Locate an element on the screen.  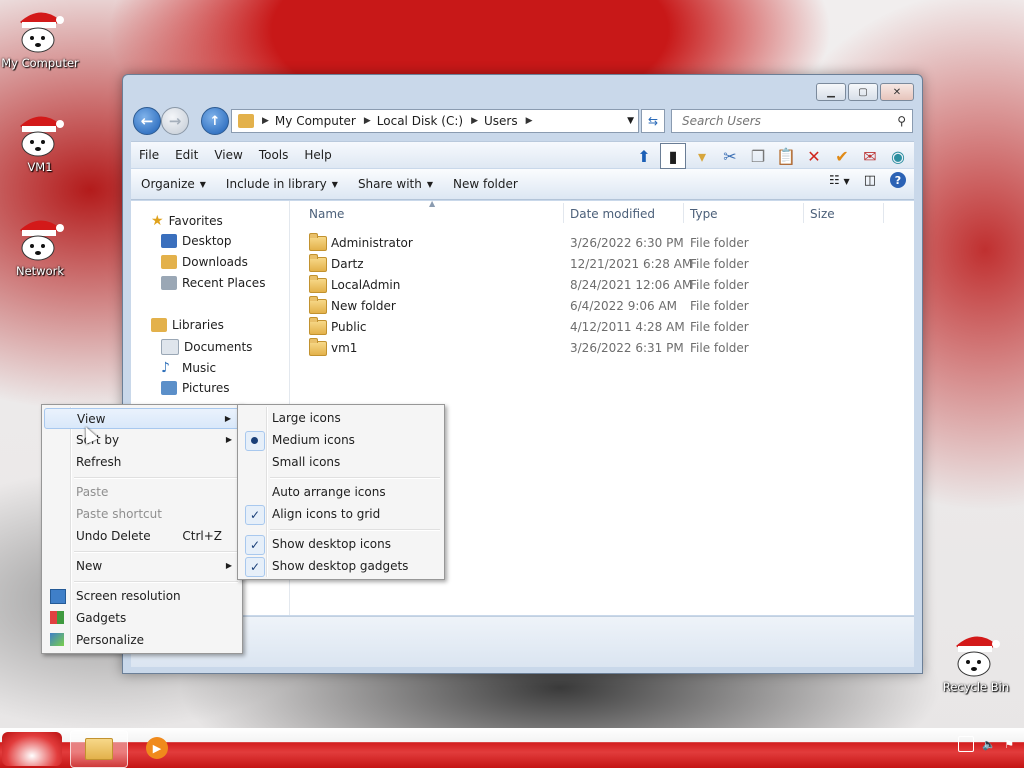
help-icon: ? is located at coordinates (898, 180).